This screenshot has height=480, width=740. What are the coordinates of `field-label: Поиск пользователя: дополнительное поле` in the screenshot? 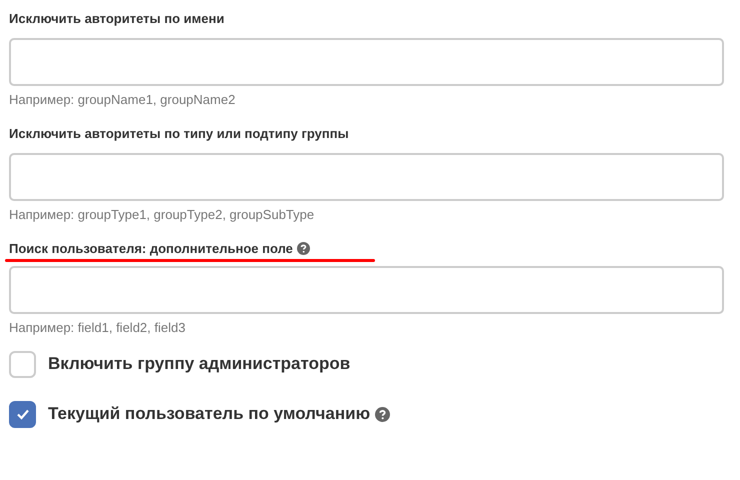 It's located at (151, 248).